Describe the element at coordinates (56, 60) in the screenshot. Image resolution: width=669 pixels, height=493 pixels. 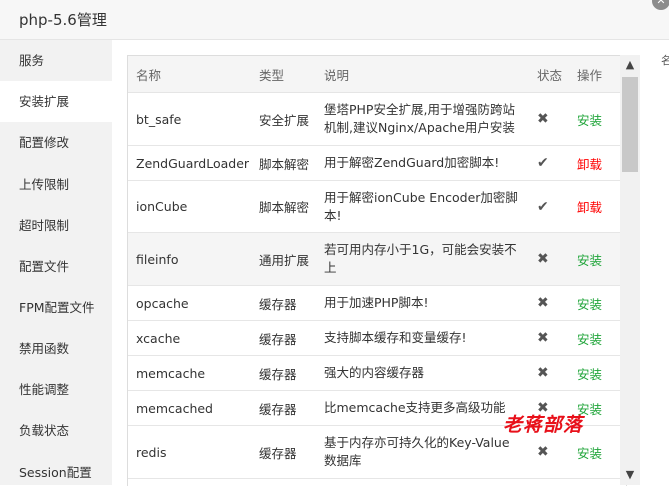
I see `sidebar-item-service: 服务` at that location.